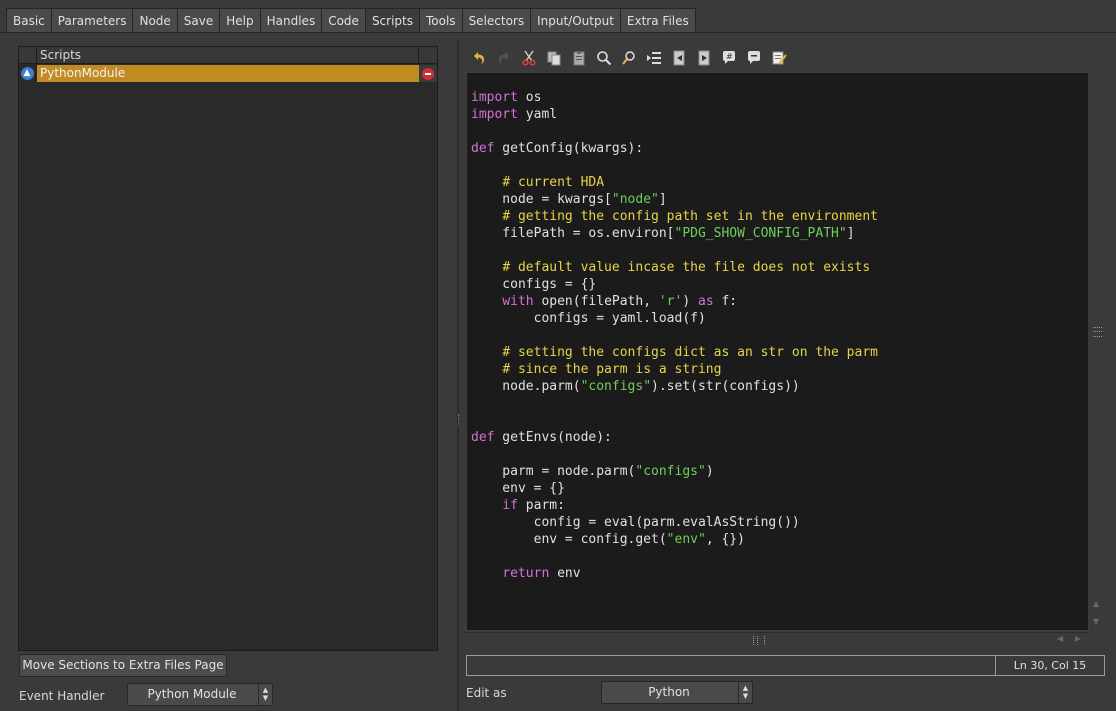 The image size is (1116, 711). Describe the element at coordinates (728, 58) in the screenshot. I see `comment-icon: #` at that location.